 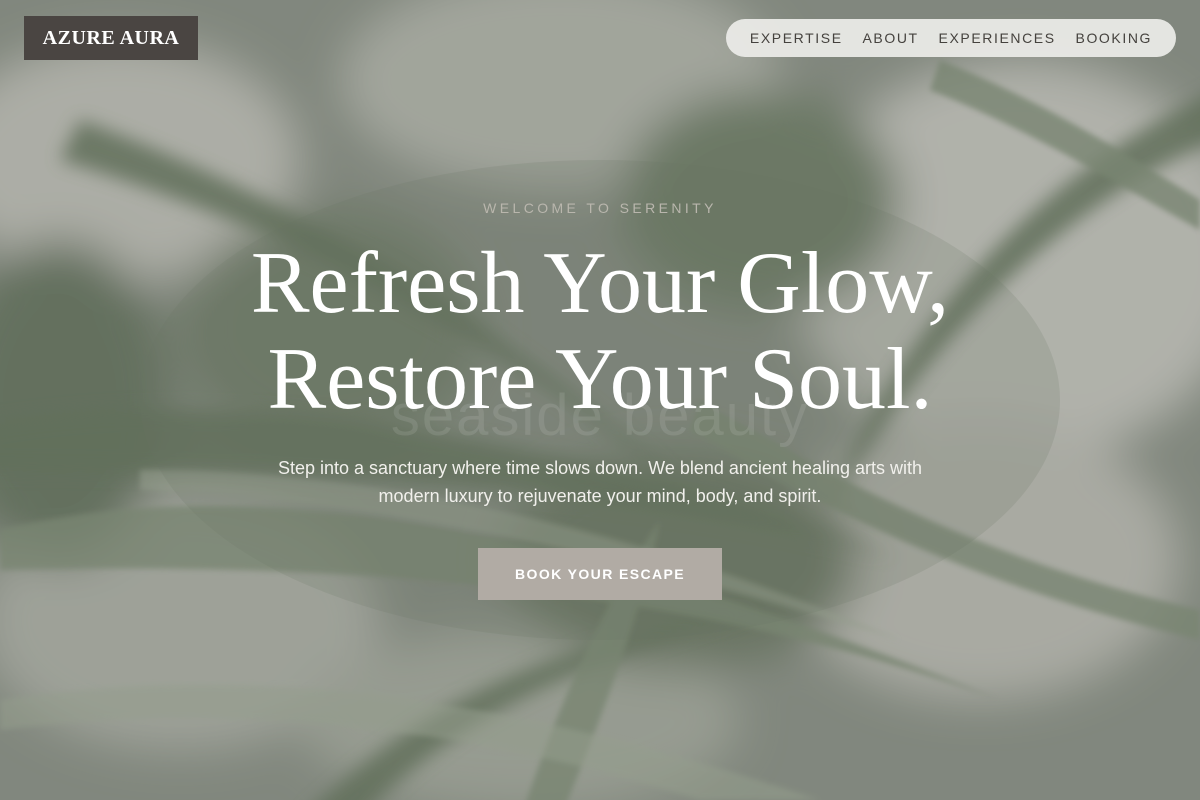 I want to click on brand-logo: AZURE AURA, so click(x=111, y=38).